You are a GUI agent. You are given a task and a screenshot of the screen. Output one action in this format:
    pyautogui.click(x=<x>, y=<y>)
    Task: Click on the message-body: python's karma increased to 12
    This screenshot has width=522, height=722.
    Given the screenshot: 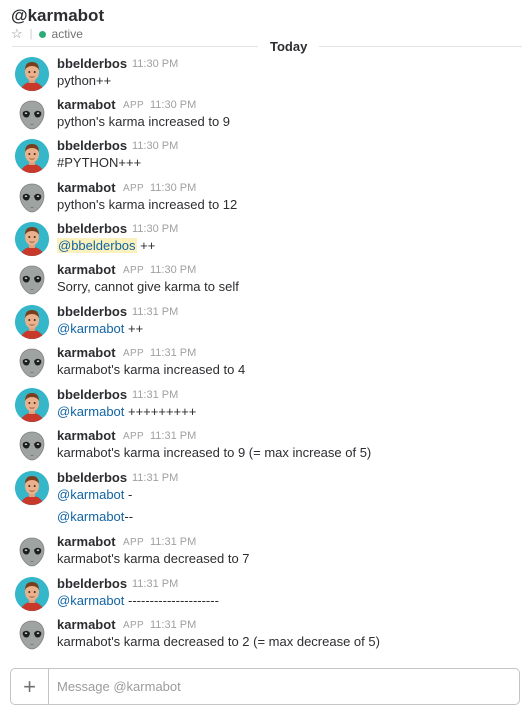 What is the action you would take?
    pyautogui.click(x=147, y=204)
    